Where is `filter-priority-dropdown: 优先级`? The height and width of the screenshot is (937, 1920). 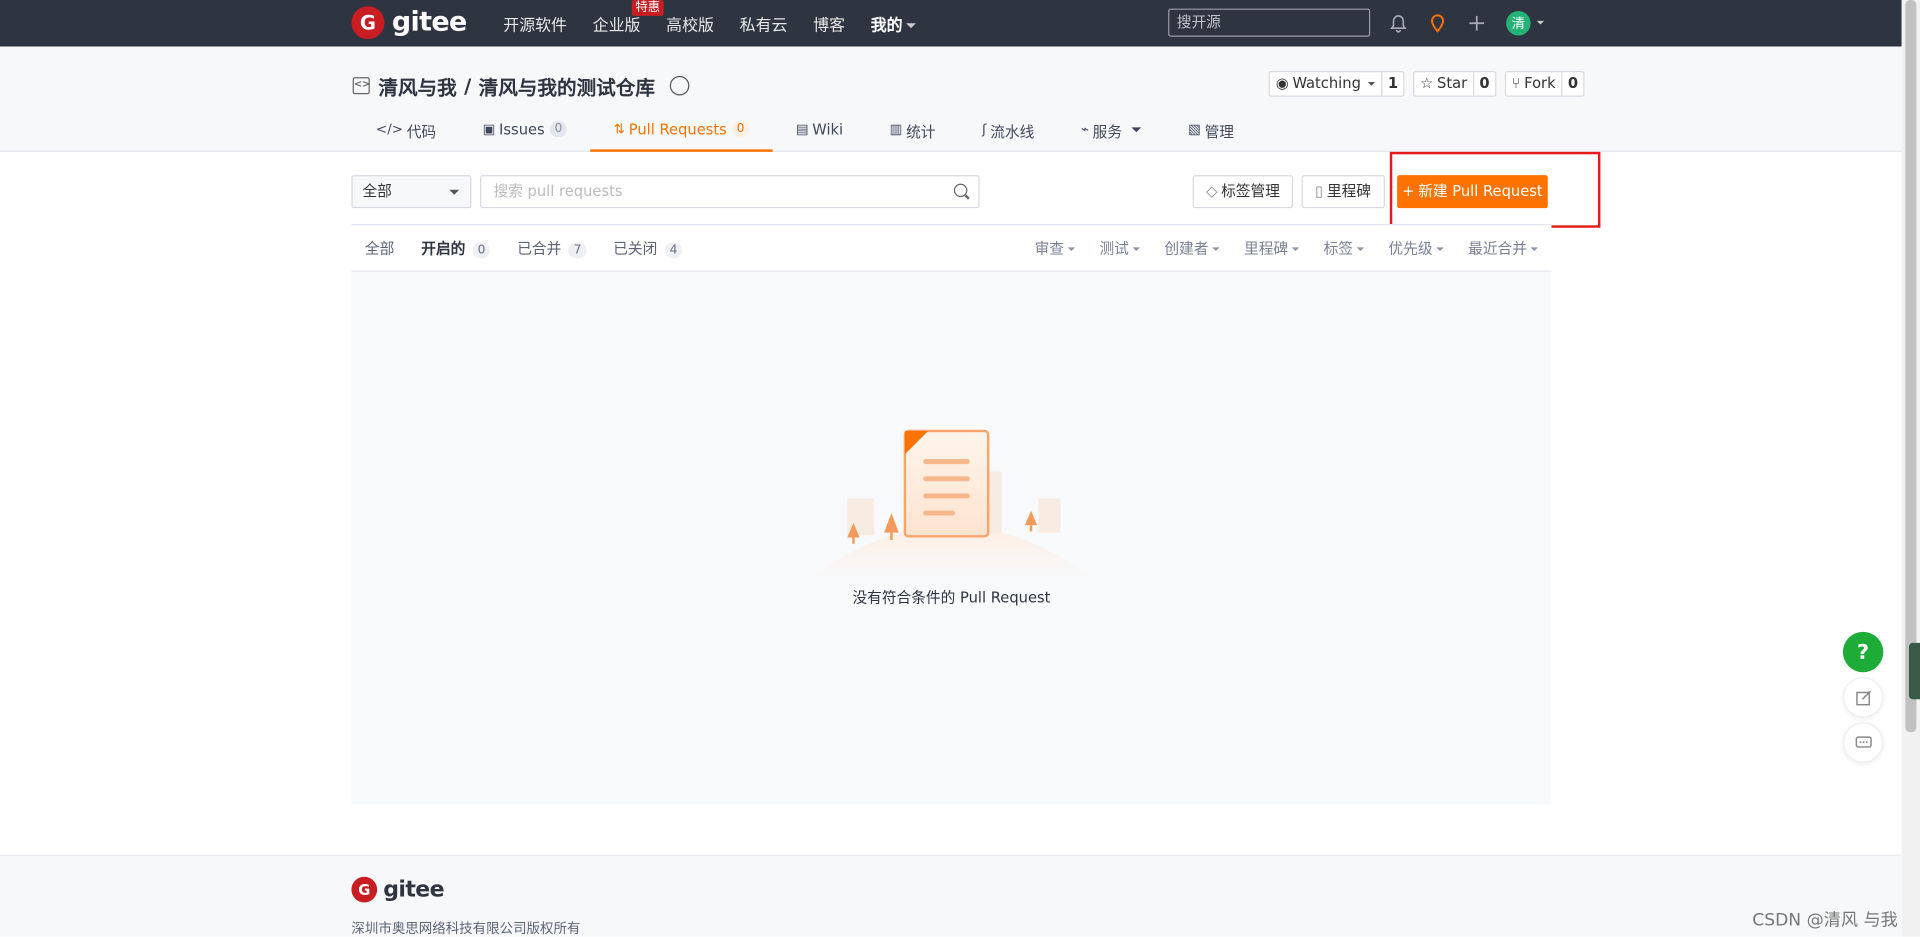 filter-priority-dropdown: 优先级 is located at coordinates (1416, 248).